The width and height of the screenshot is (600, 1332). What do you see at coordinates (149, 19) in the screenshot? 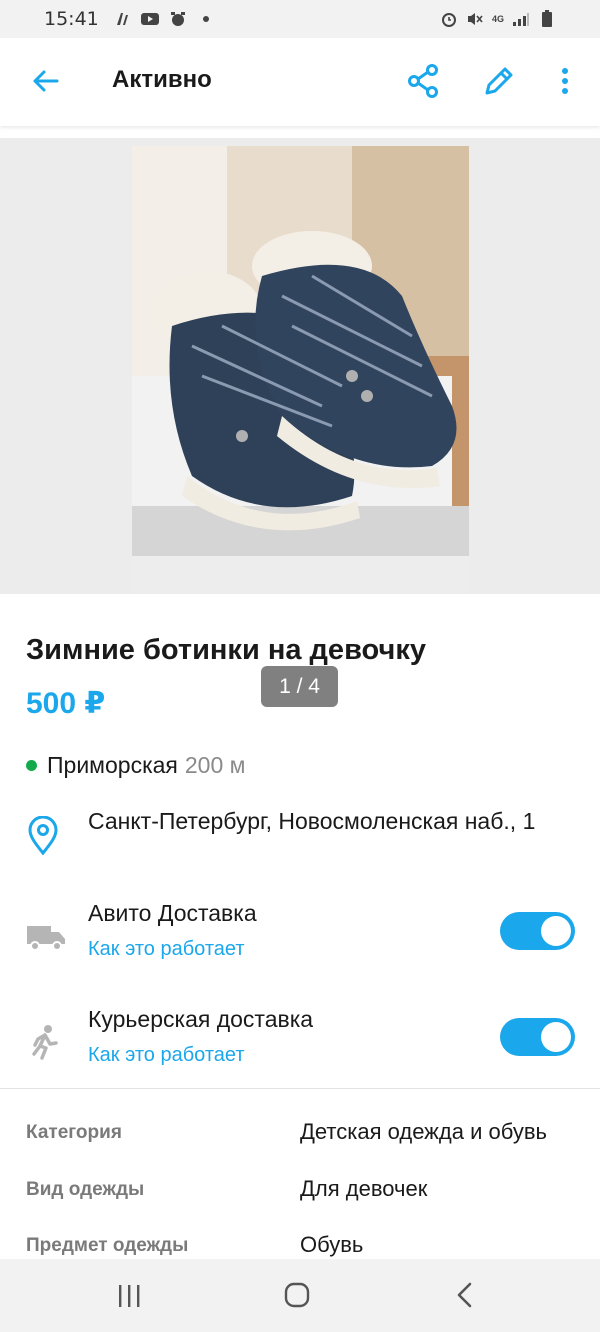
I see `youtube-icon` at bounding box center [149, 19].